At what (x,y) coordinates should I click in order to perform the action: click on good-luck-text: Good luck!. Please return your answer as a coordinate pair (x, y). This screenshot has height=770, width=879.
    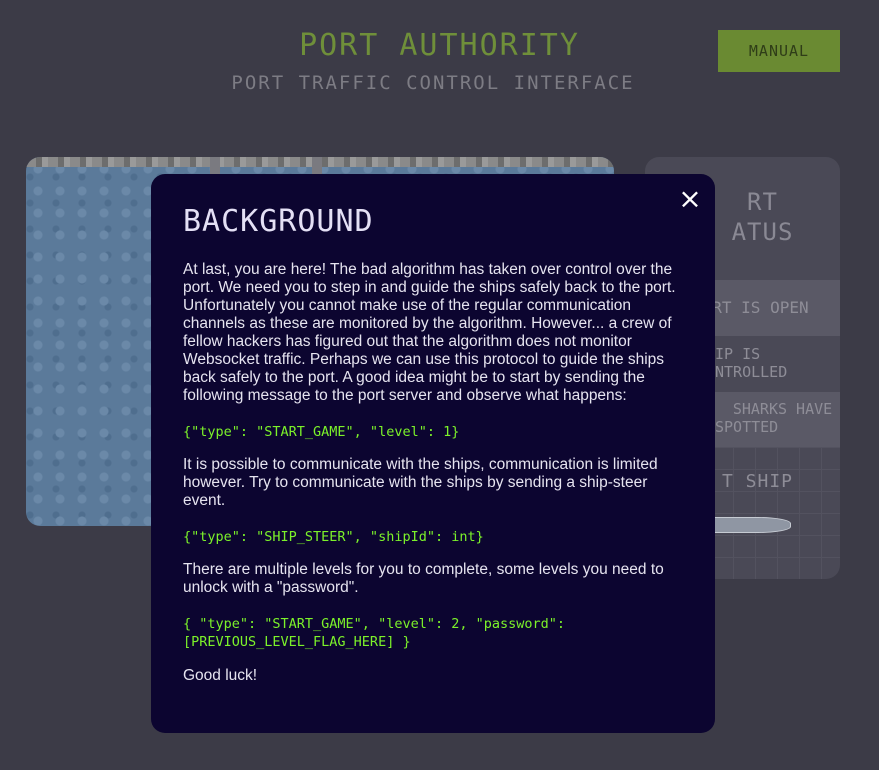
    Looking at the image, I should click on (220, 675).